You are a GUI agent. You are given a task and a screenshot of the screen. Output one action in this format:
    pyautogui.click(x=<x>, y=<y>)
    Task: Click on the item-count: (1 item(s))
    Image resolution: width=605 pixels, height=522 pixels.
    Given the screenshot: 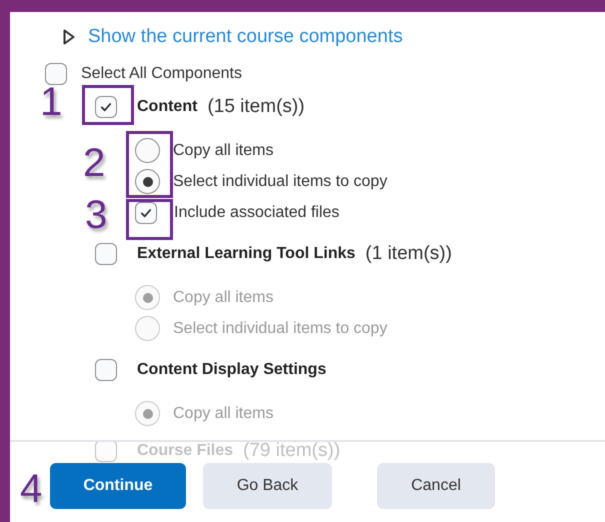 What is the action you would take?
    pyautogui.click(x=408, y=254)
    